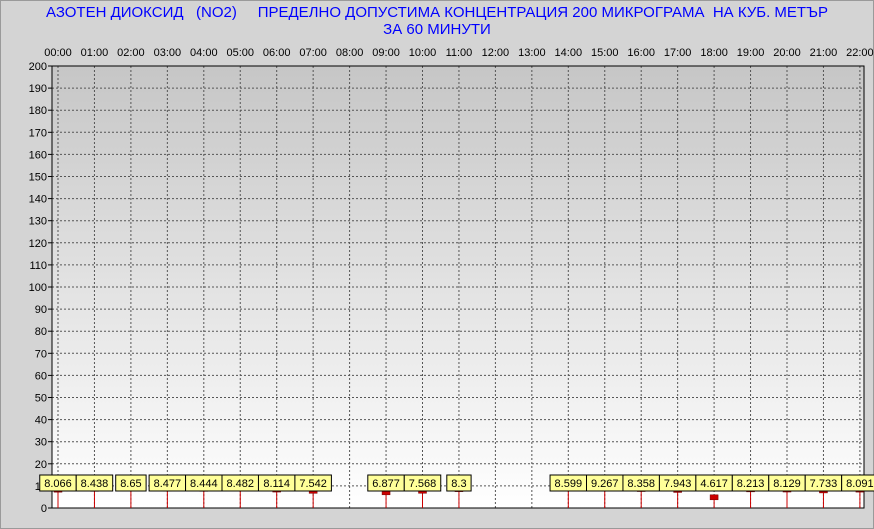  Describe the element at coordinates (714, 484) in the screenshot. I see `data-label: 4.617` at that location.